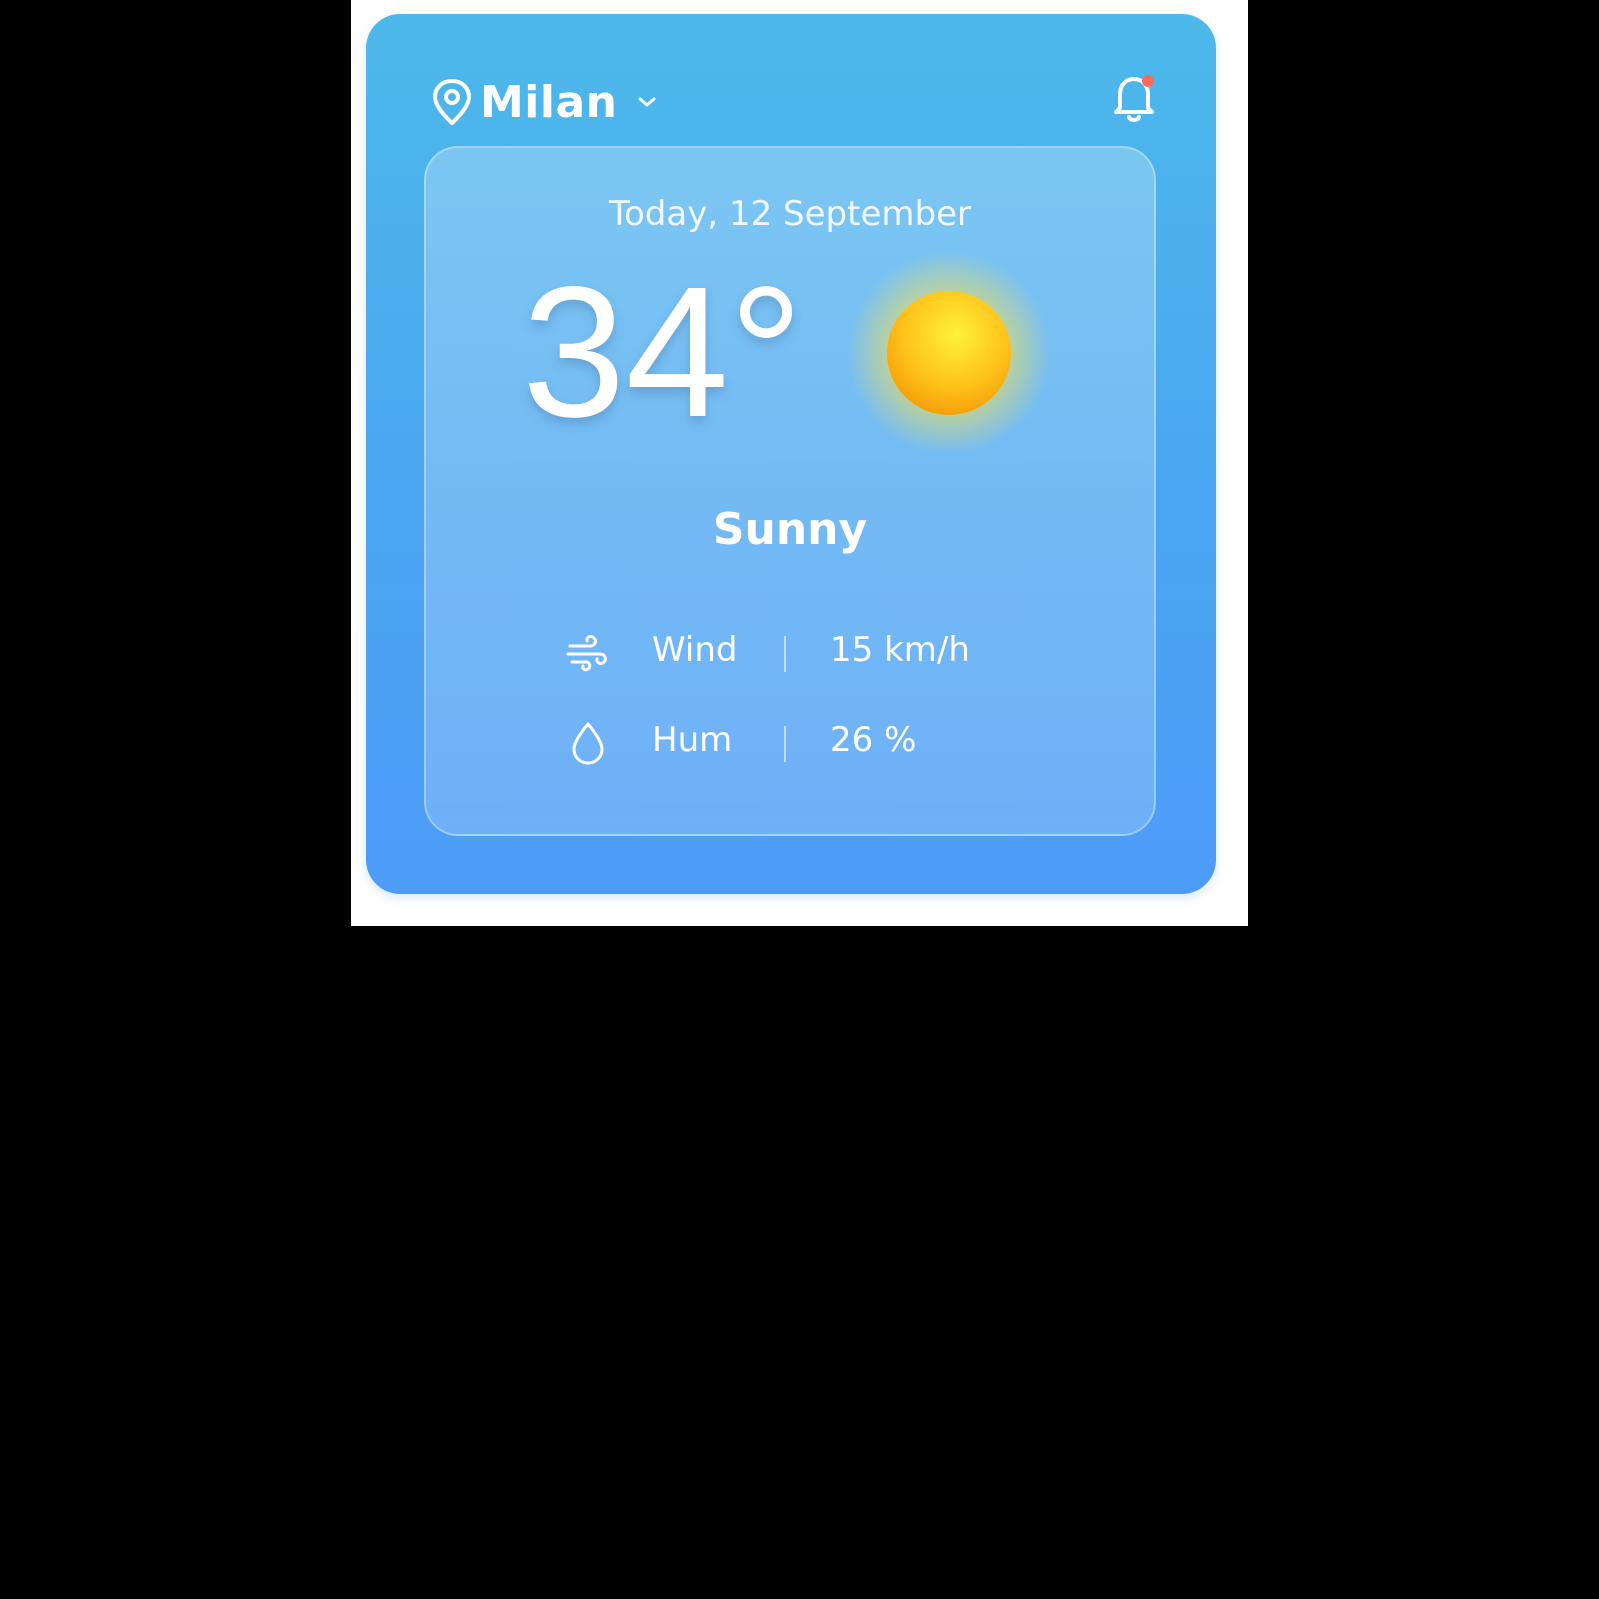 The width and height of the screenshot is (1599, 1599). Describe the element at coordinates (549, 102) in the screenshot. I see `city-name: Milan` at that location.